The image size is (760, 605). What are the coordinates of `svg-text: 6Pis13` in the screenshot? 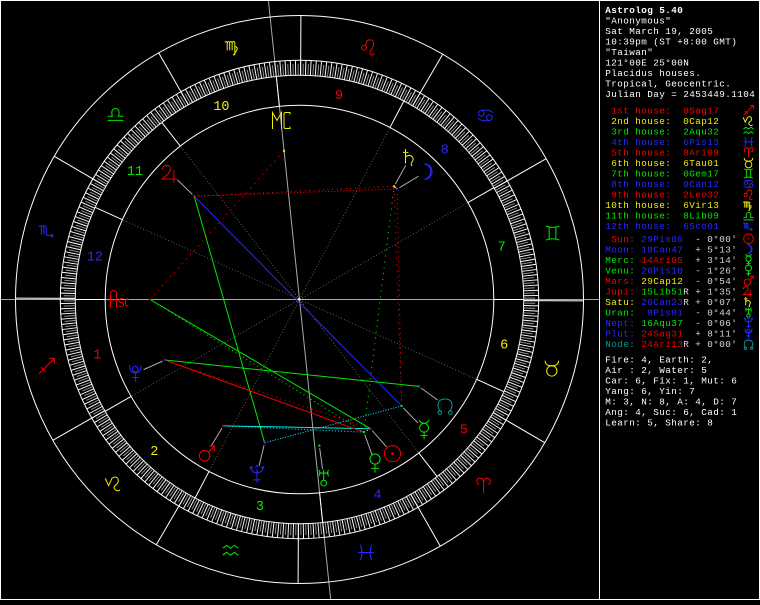 It's located at (701, 142).